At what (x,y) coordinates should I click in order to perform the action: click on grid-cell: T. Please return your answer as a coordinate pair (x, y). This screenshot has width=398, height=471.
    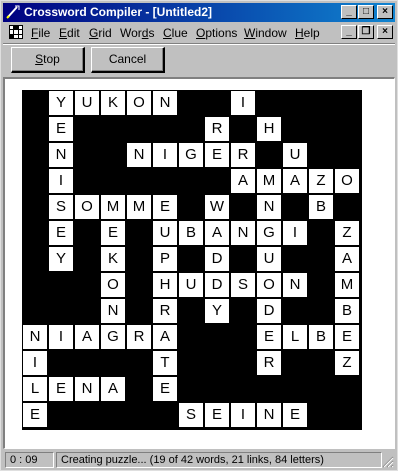
    Looking at the image, I should click on (165, 363).